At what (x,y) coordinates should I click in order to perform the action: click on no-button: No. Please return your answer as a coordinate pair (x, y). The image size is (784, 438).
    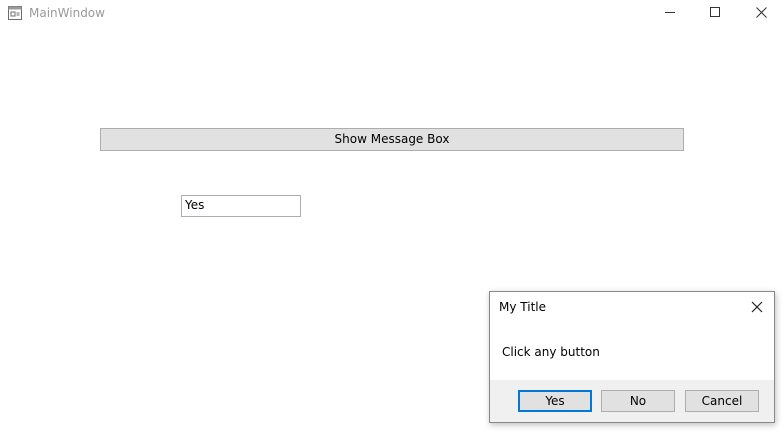
    Looking at the image, I should click on (638, 401).